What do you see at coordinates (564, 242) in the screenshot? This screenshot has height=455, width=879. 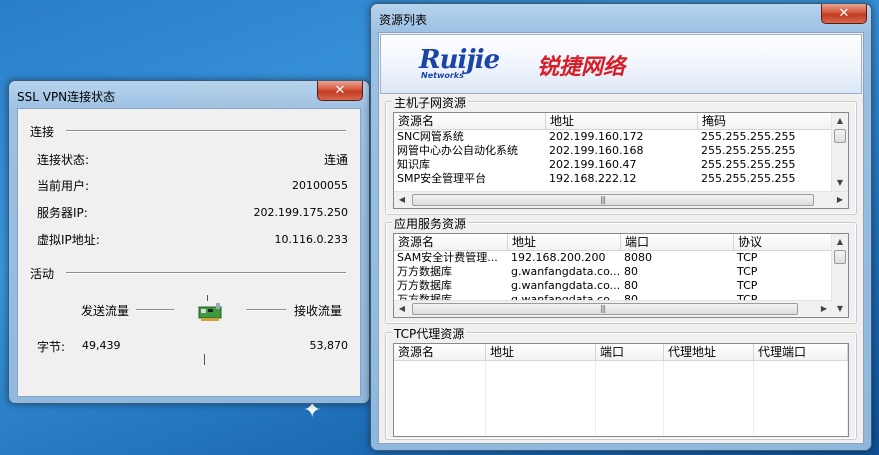 I see `app-col-address: 地址` at bounding box center [564, 242].